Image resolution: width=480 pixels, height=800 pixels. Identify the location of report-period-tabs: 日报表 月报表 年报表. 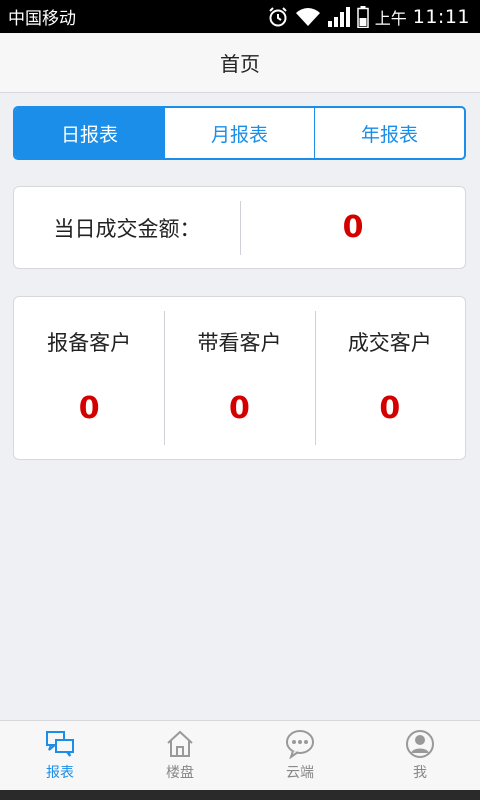
(239, 133).